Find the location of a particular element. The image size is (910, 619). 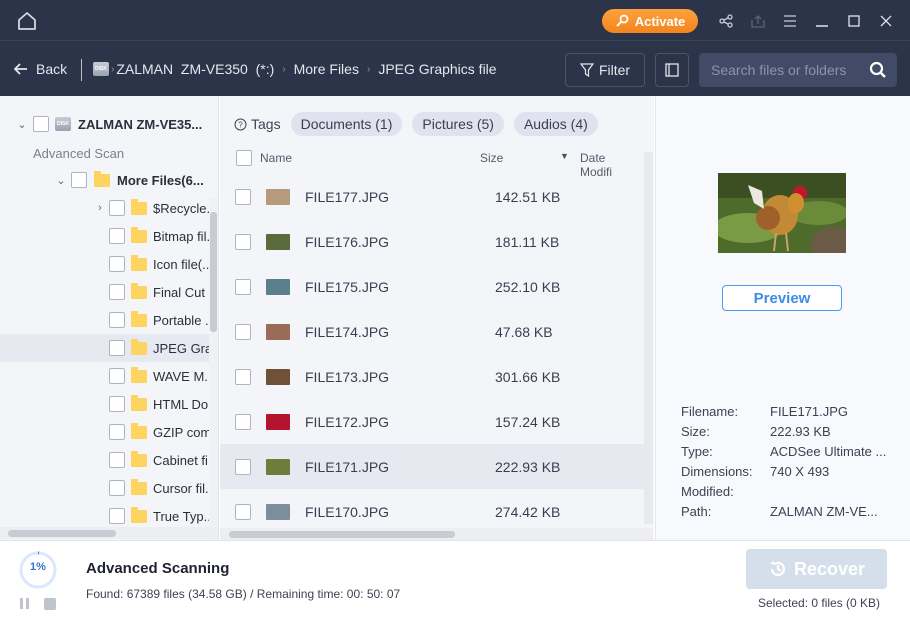

breadcrumb-jpeg: JPEG Graphics file is located at coordinates (437, 69).